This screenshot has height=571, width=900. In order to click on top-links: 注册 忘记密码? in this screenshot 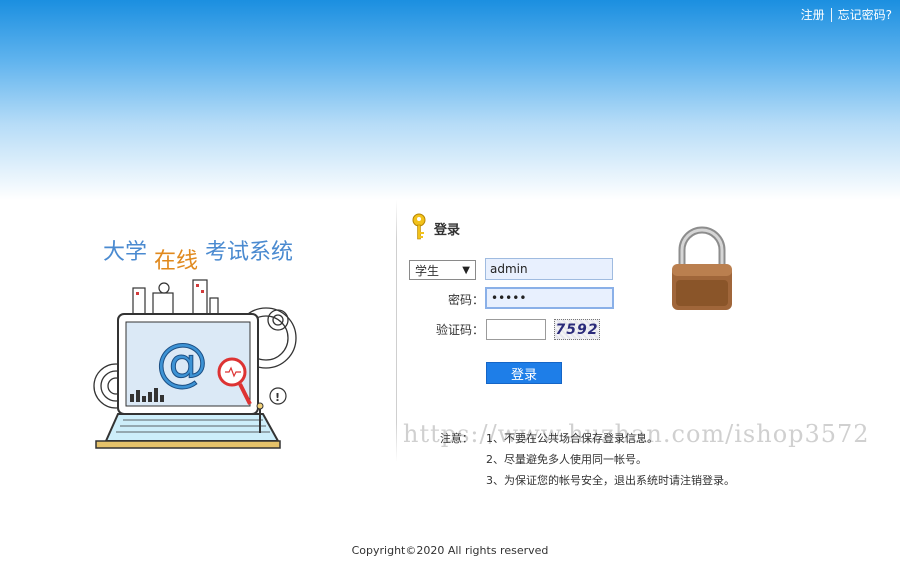, I will do `click(846, 14)`.